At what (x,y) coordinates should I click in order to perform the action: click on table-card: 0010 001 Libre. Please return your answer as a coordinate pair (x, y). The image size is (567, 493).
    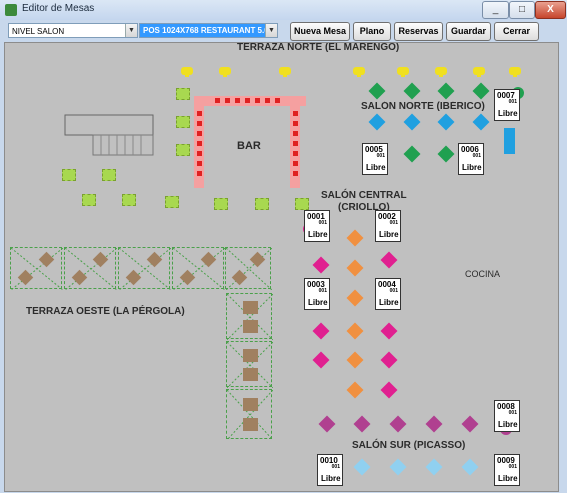
    Looking at the image, I should click on (330, 470).